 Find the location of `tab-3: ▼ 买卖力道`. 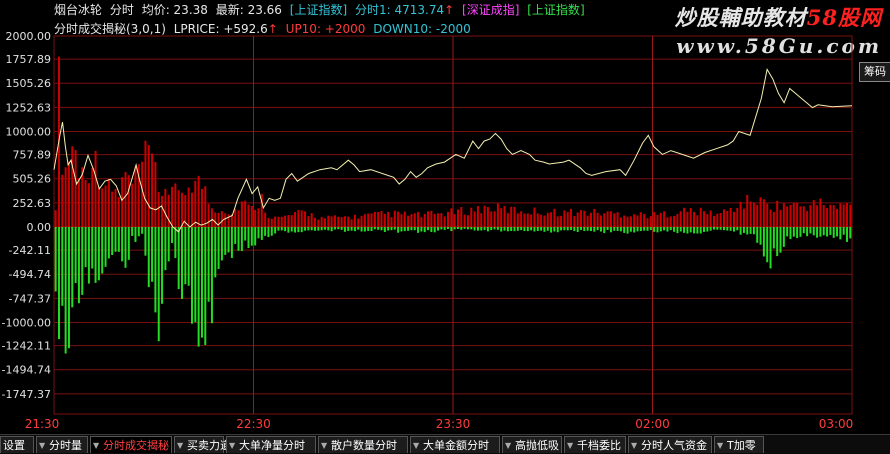

tab-3: ▼ 买卖力道 is located at coordinates (202, 444).